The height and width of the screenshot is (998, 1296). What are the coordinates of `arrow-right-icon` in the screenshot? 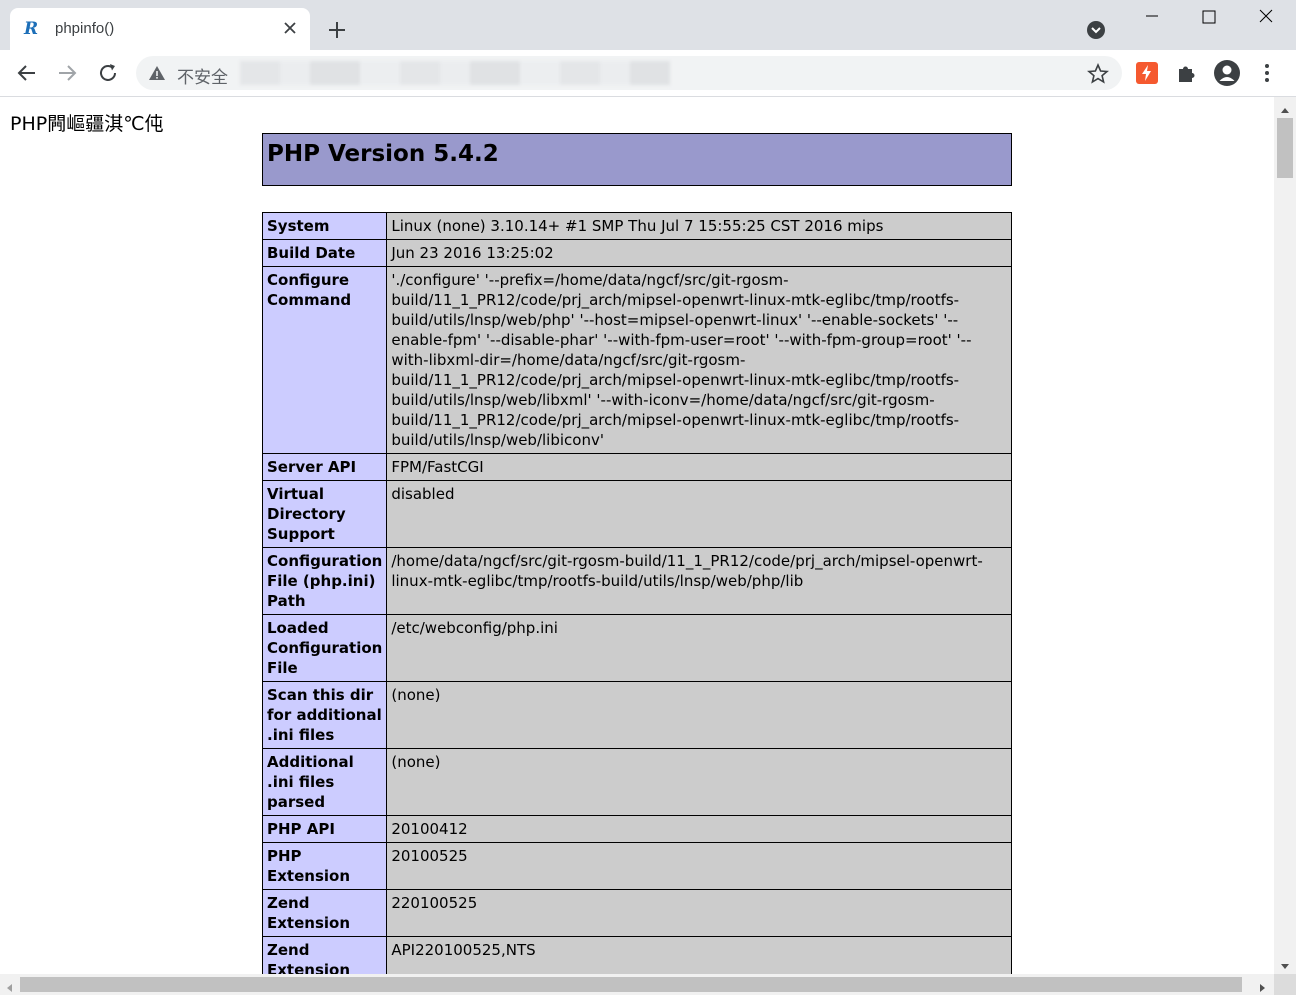 It's located at (67, 73).